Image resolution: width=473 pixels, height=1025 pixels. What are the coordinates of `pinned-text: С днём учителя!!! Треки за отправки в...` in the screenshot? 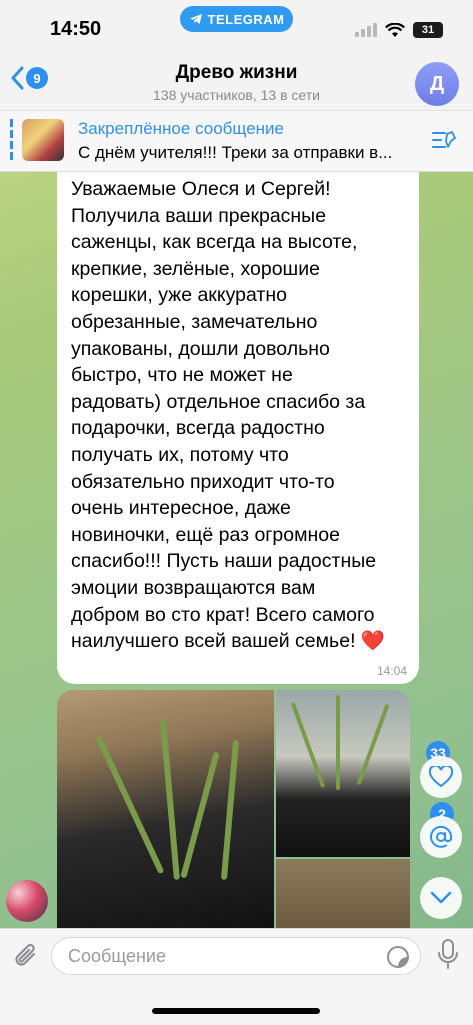 It's located at (235, 152).